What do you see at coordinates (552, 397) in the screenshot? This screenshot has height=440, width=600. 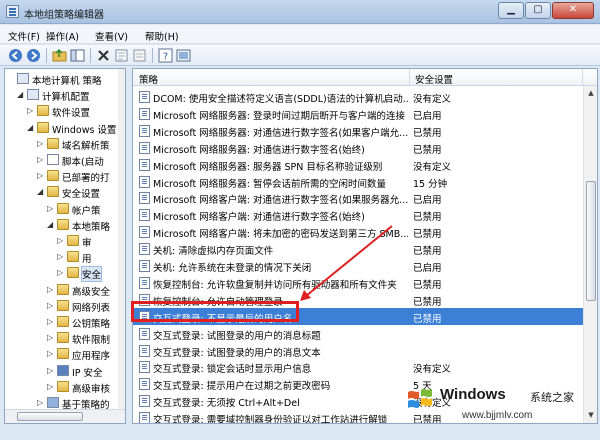 I see `watermark-subtitle: 系统之家` at bounding box center [552, 397].